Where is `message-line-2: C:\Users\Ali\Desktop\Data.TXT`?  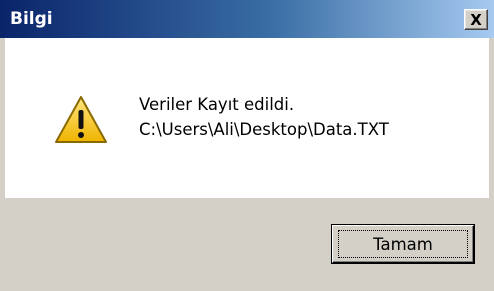 message-line-2: C:\Users\Ali\Desktop\Data.TXT is located at coordinates (264, 129).